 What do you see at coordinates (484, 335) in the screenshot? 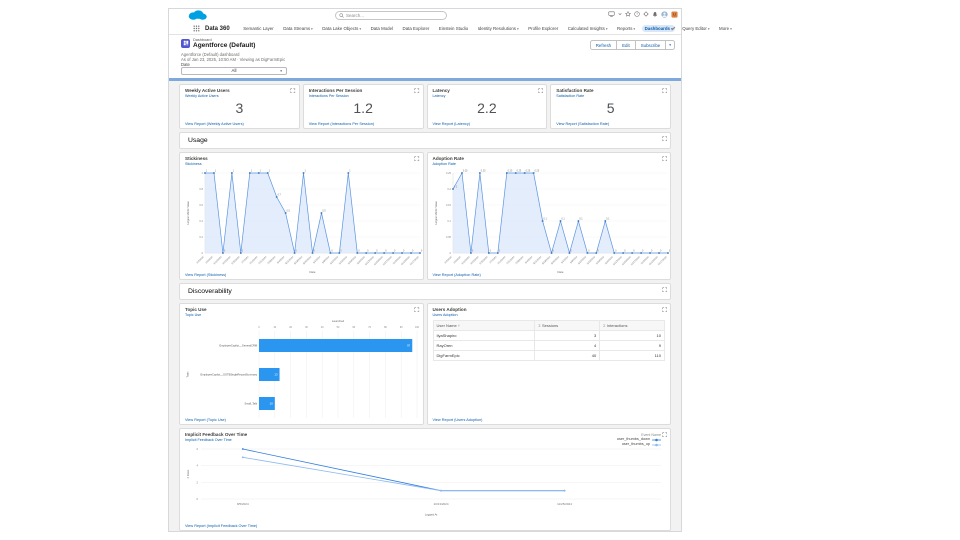
I see `user-name-cell: IlyaShapiro` at bounding box center [484, 335].